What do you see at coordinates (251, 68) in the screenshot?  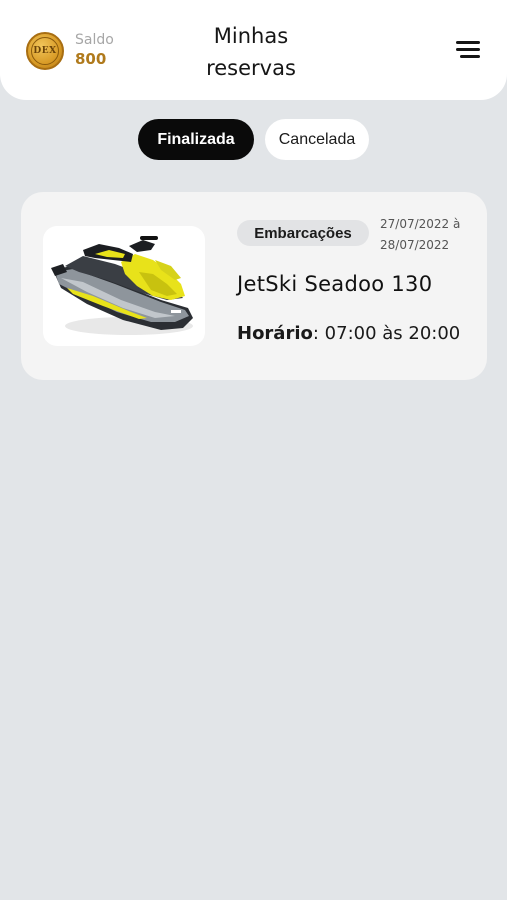 I see `page-title-line2: reservas` at bounding box center [251, 68].